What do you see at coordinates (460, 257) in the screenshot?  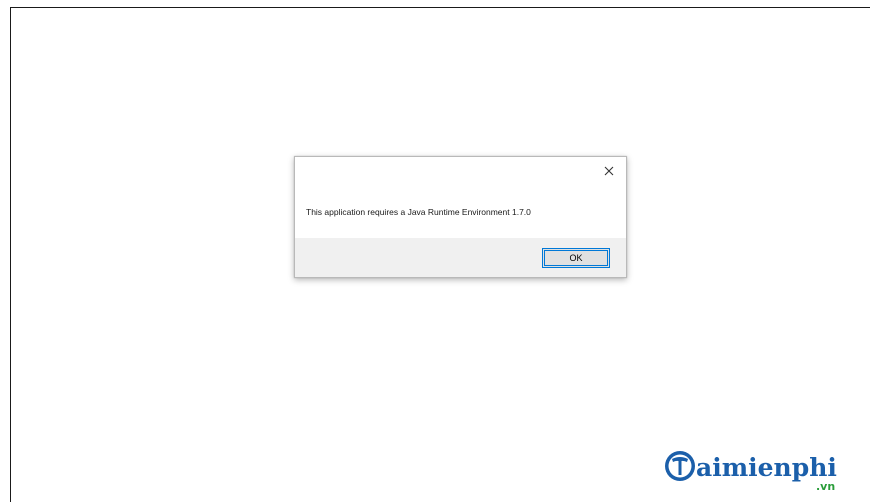 I see `dialog-footer: OK` at bounding box center [460, 257].